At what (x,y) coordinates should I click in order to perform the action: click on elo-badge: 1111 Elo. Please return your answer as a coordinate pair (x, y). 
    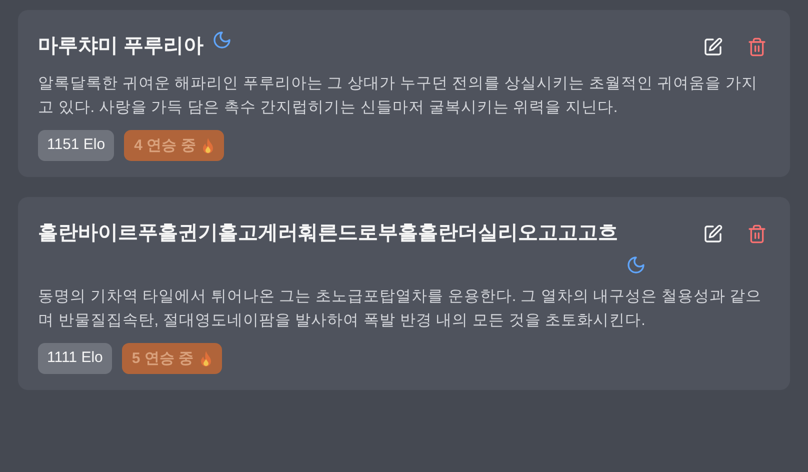
    Looking at the image, I should click on (75, 358).